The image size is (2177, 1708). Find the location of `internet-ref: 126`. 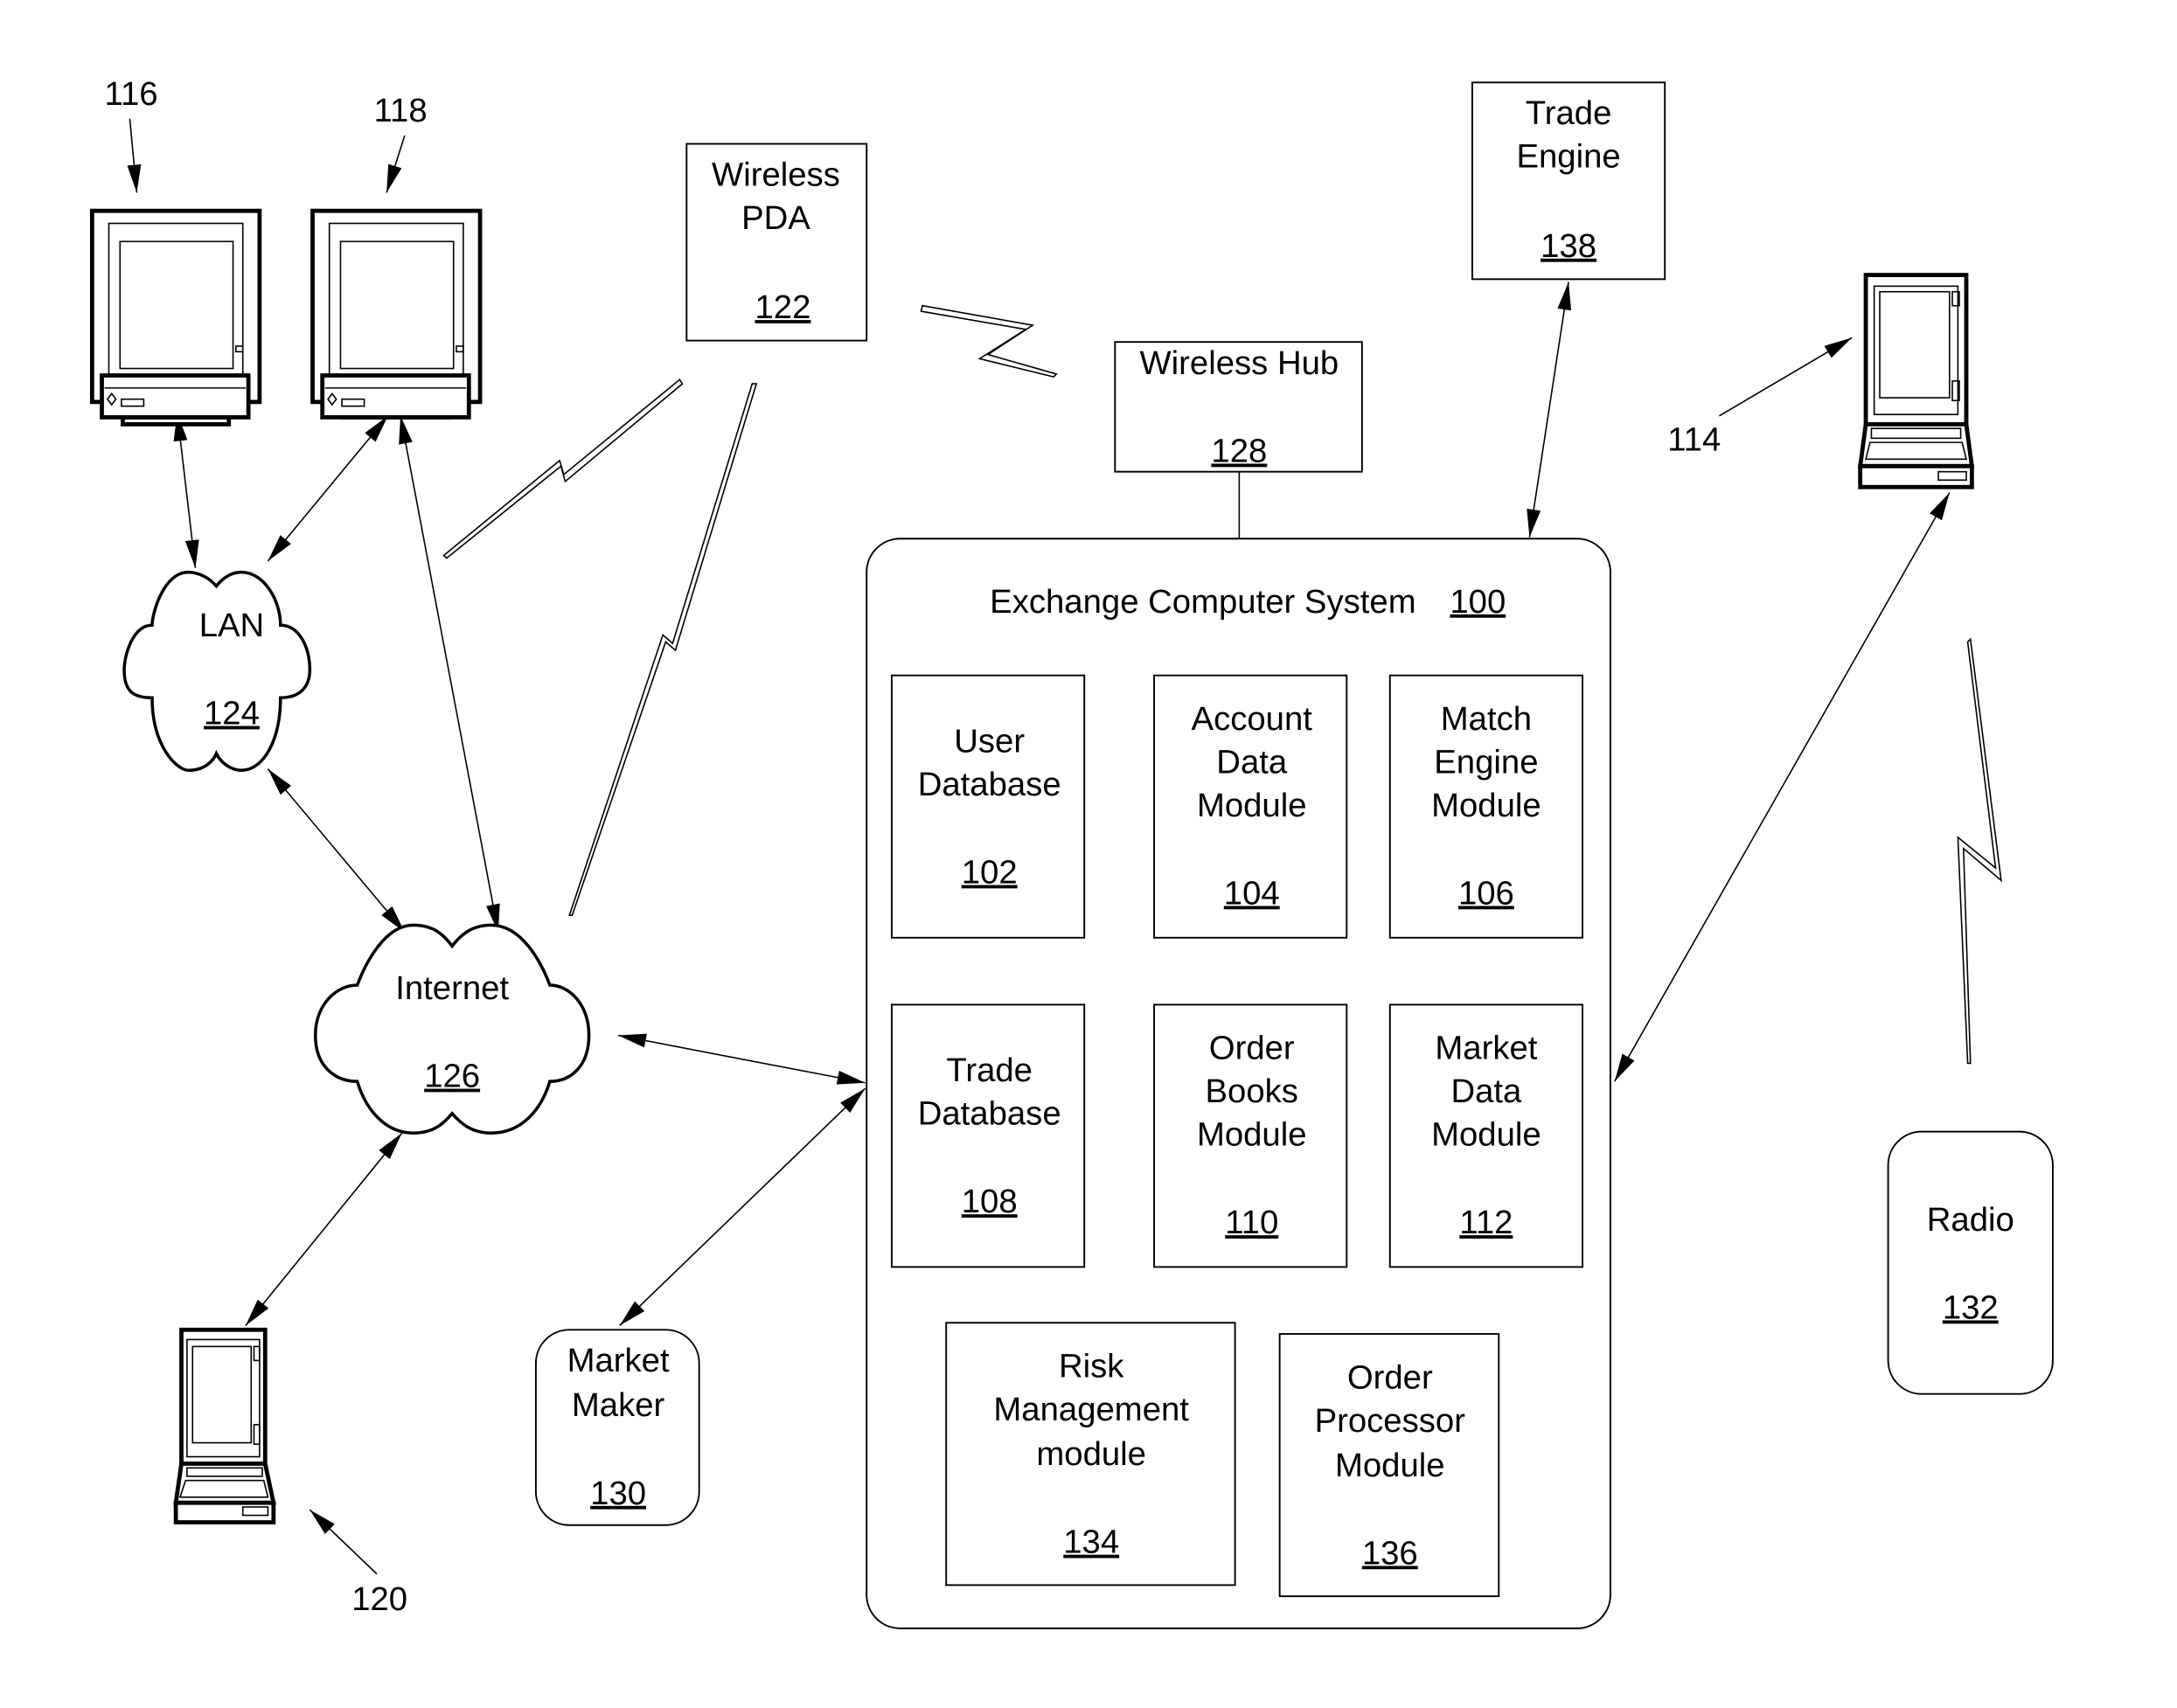

internet-ref: 126 is located at coordinates (452, 1076).